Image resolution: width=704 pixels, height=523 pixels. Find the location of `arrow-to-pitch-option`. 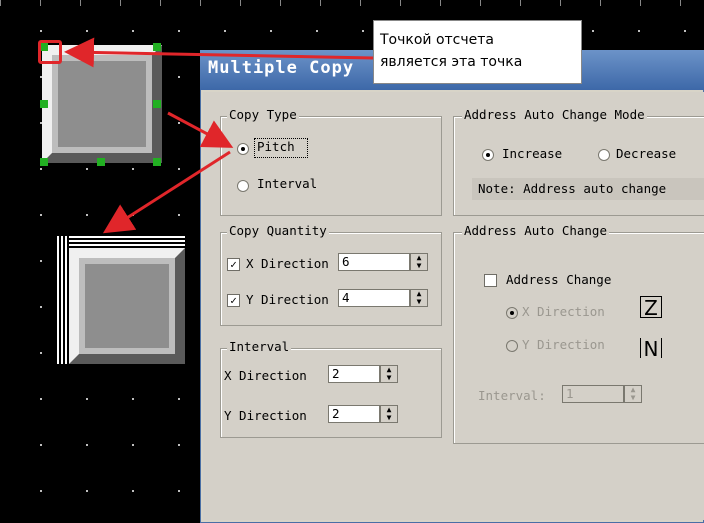

arrow-to-pitch-option is located at coordinates (200, 129).